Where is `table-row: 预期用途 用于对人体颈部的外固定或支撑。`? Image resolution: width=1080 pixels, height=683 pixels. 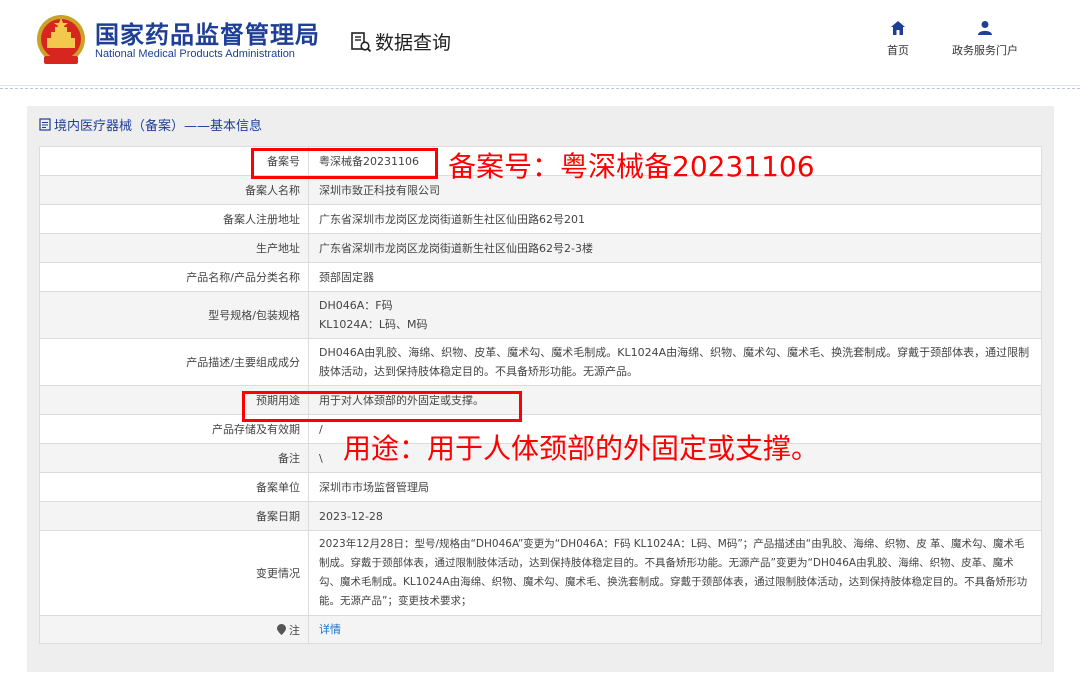
table-row: 预期用途 用于对人体颈部的外固定或支撑。 is located at coordinates (540, 400).